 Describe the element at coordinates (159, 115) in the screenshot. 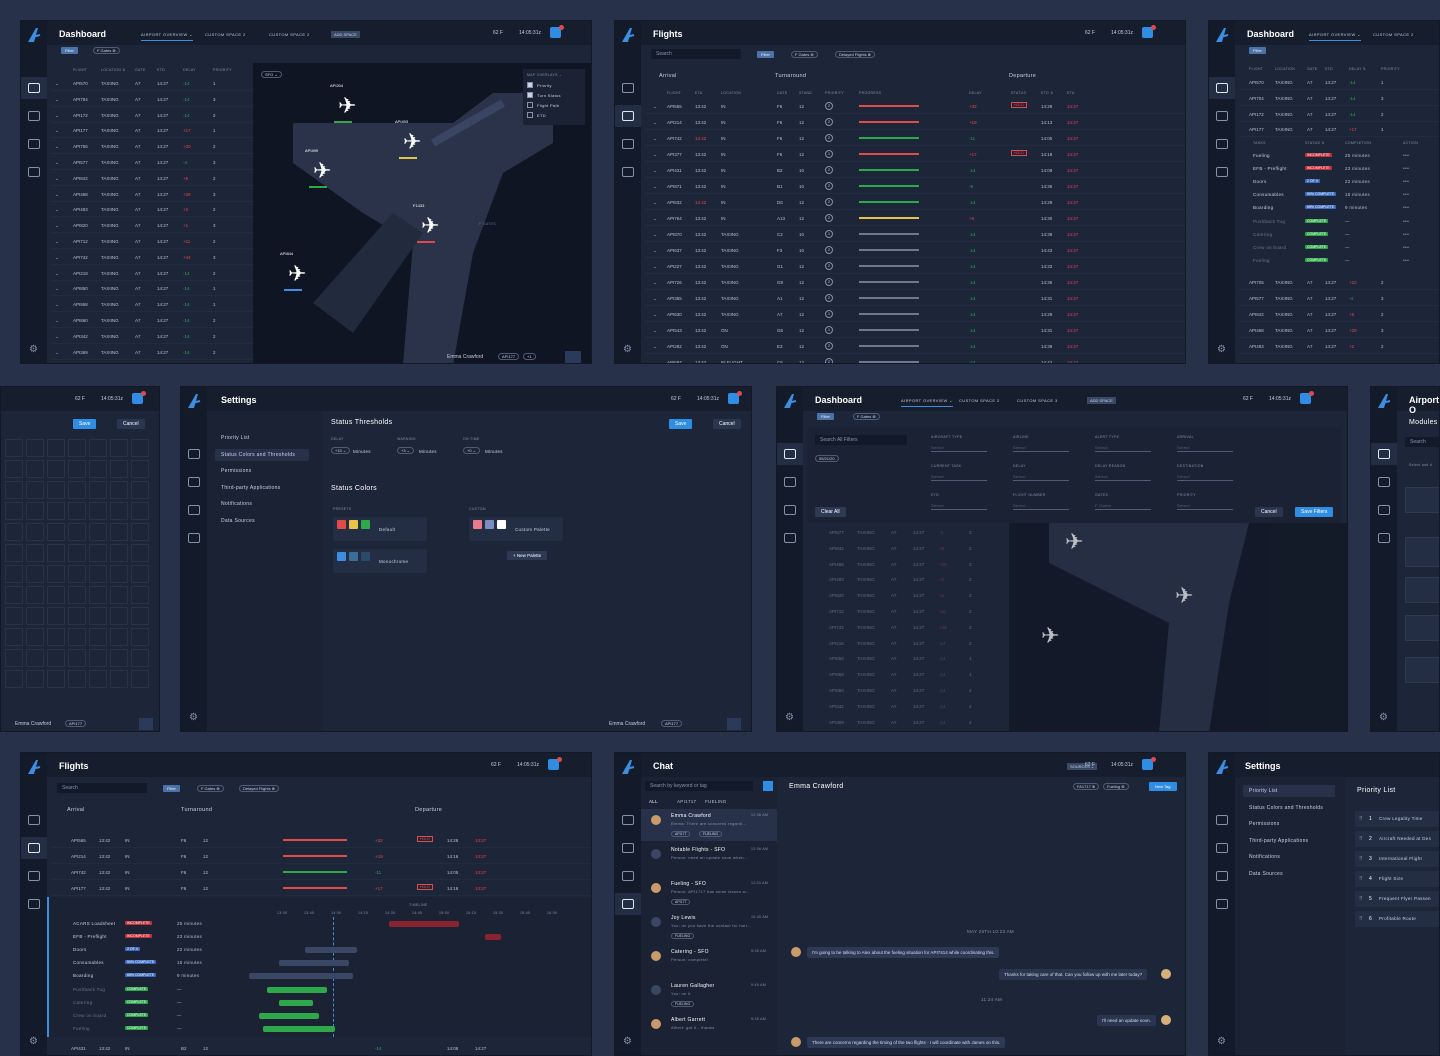

I see `table-row: ⌄ API172 TAXIING A7 14:27 -14 2` at that location.